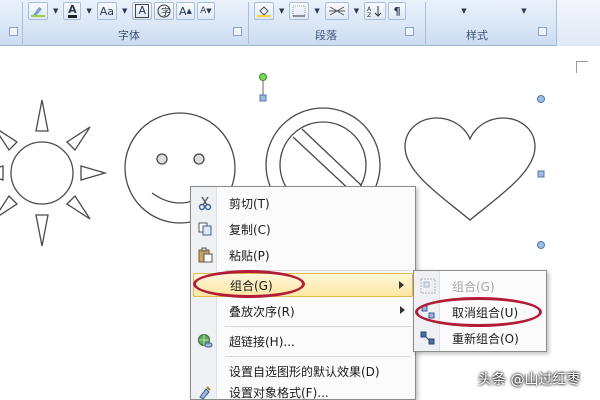 The width and height of the screenshot is (600, 400). Describe the element at coordinates (13, 31) in the screenshot. I see `clipboard-dialog-launcher` at that location.